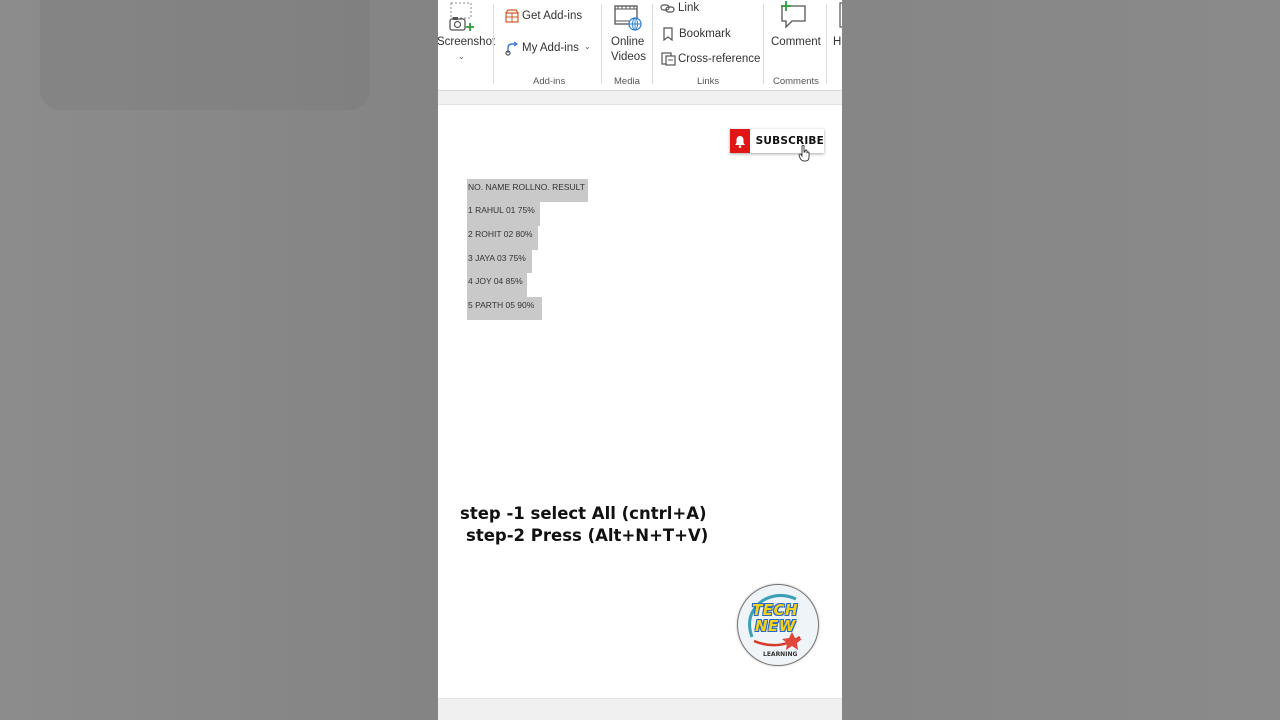  Describe the element at coordinates (794, 35) in the screenshot. I see `comment-button: Comment` at that location.